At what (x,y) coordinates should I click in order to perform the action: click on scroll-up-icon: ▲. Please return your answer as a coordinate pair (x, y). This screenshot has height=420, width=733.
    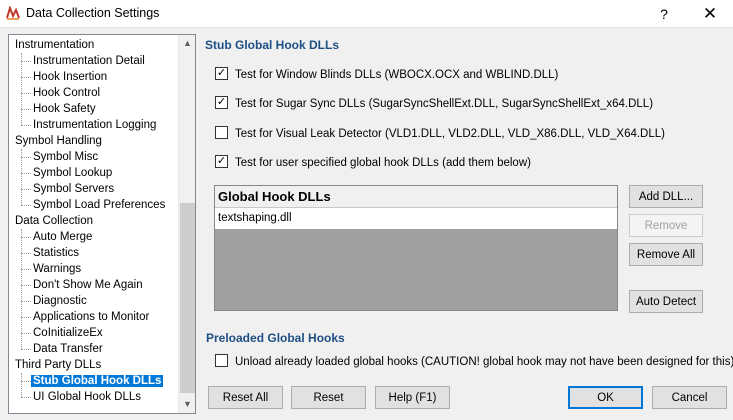
    Looking at the image, I should click on (187, 43).